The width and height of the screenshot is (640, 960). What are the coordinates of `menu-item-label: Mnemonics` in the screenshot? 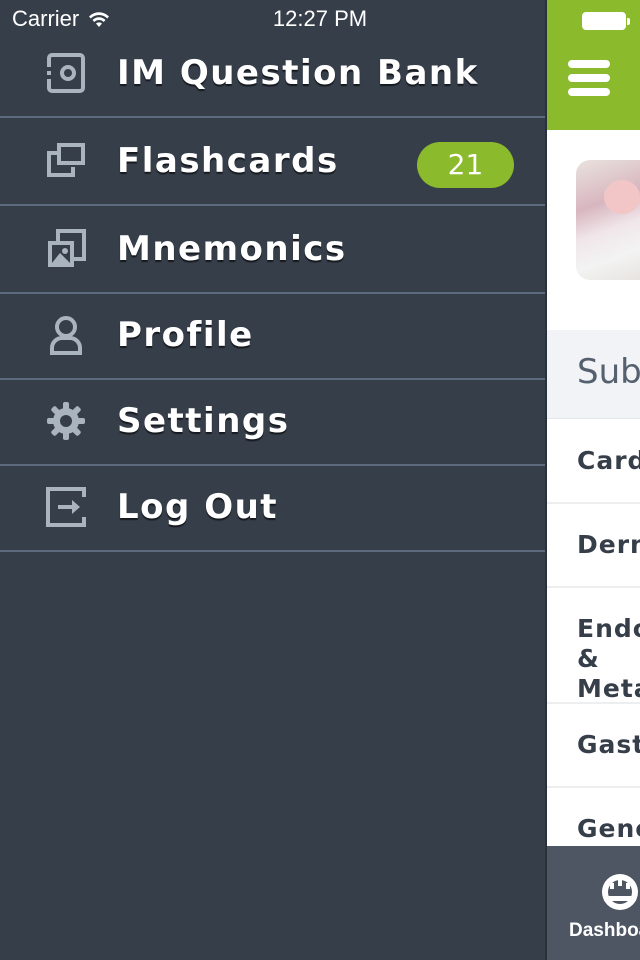 It's located at (232, 249).